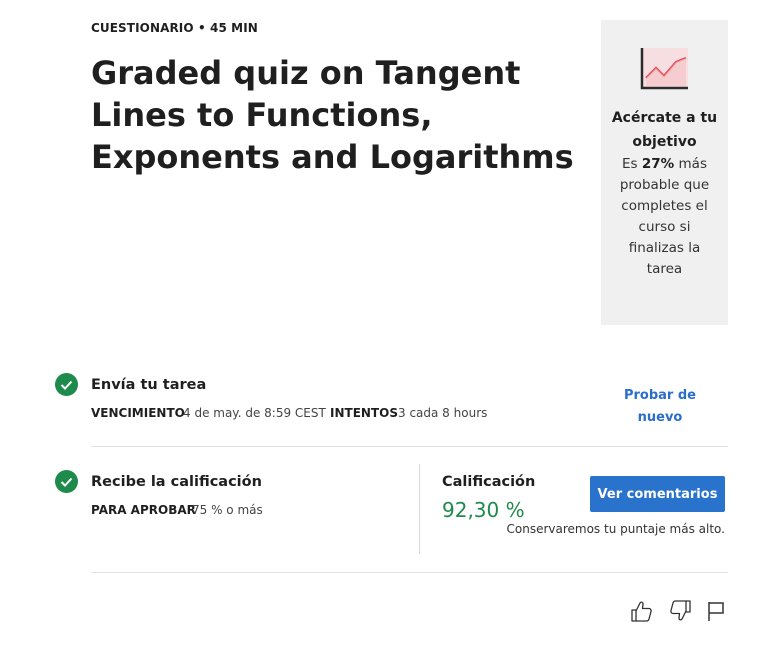 The height and width of the screenshot is (648, 778). What do you see at coordinates (642, 611) in the screenshot?
I see `thumbs-up-icon` at bounding box center [642, 611].